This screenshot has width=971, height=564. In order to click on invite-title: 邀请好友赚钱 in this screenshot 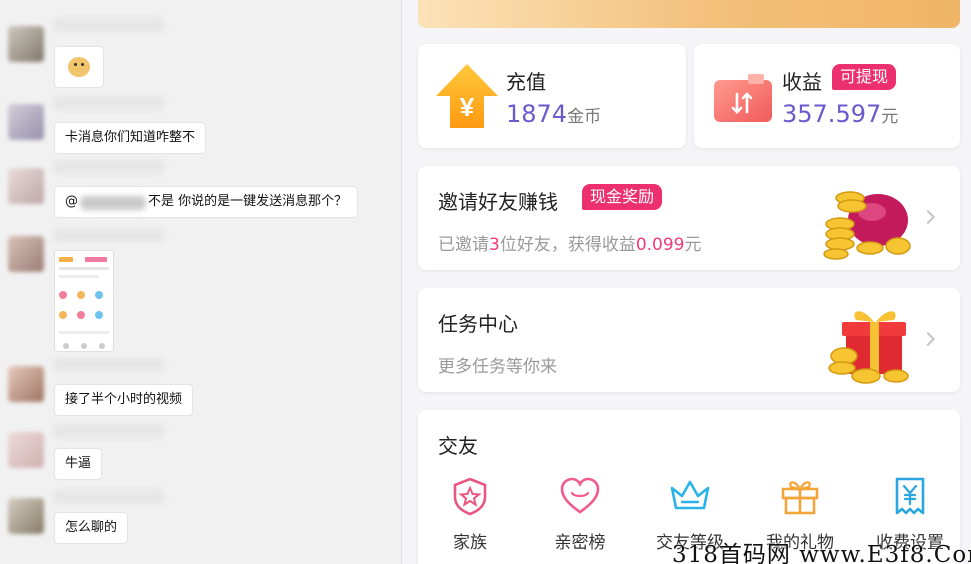, I will do `click(498, 202)`.